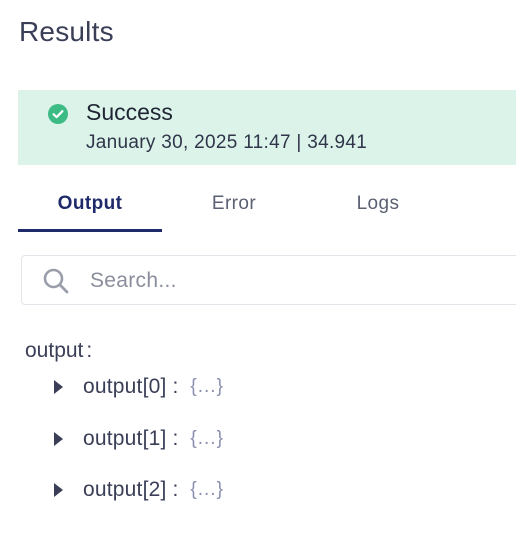 Image resolution: width=516 pixels, height=542 pixels. What do you see at coordinates (129, 112) in the screenshot?
I see `status-label: Success` at bounding box center [129, 112].